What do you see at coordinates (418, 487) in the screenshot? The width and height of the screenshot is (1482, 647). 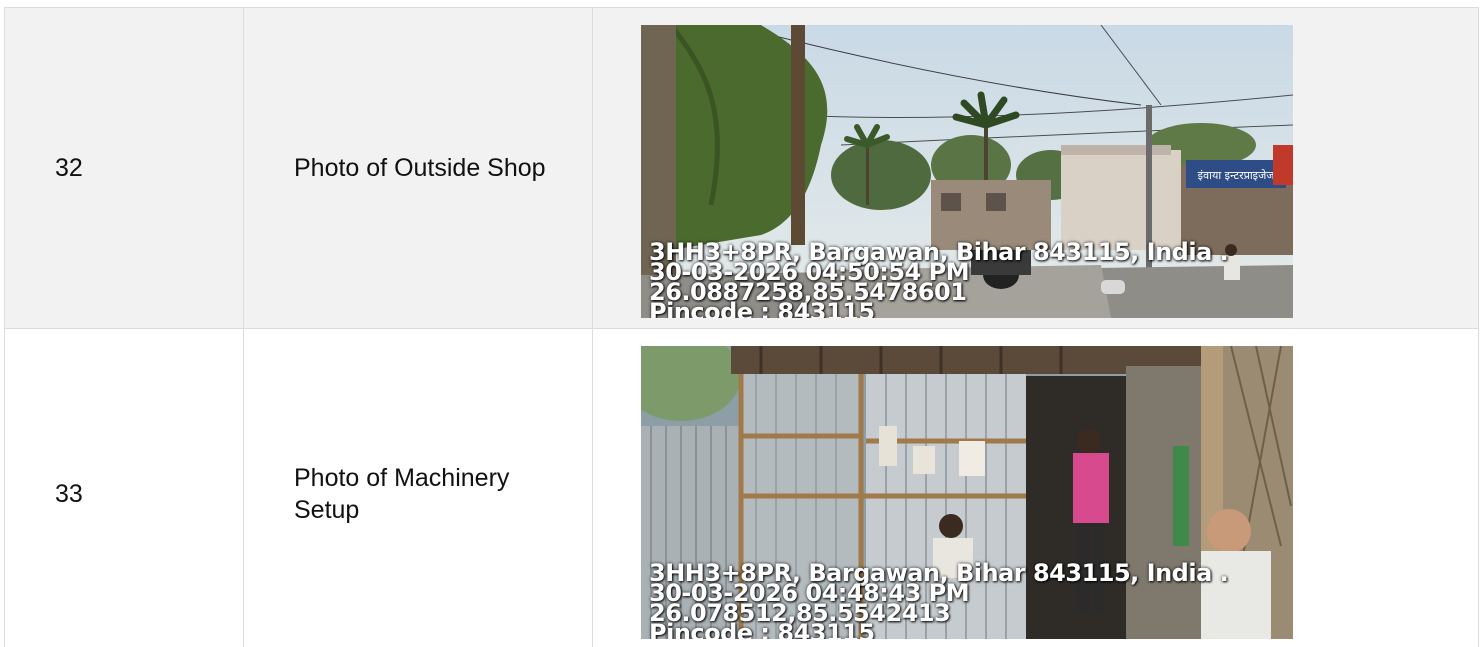 I see `row-label: Photo of Machinery Setup` at bounding box center [418, 487].